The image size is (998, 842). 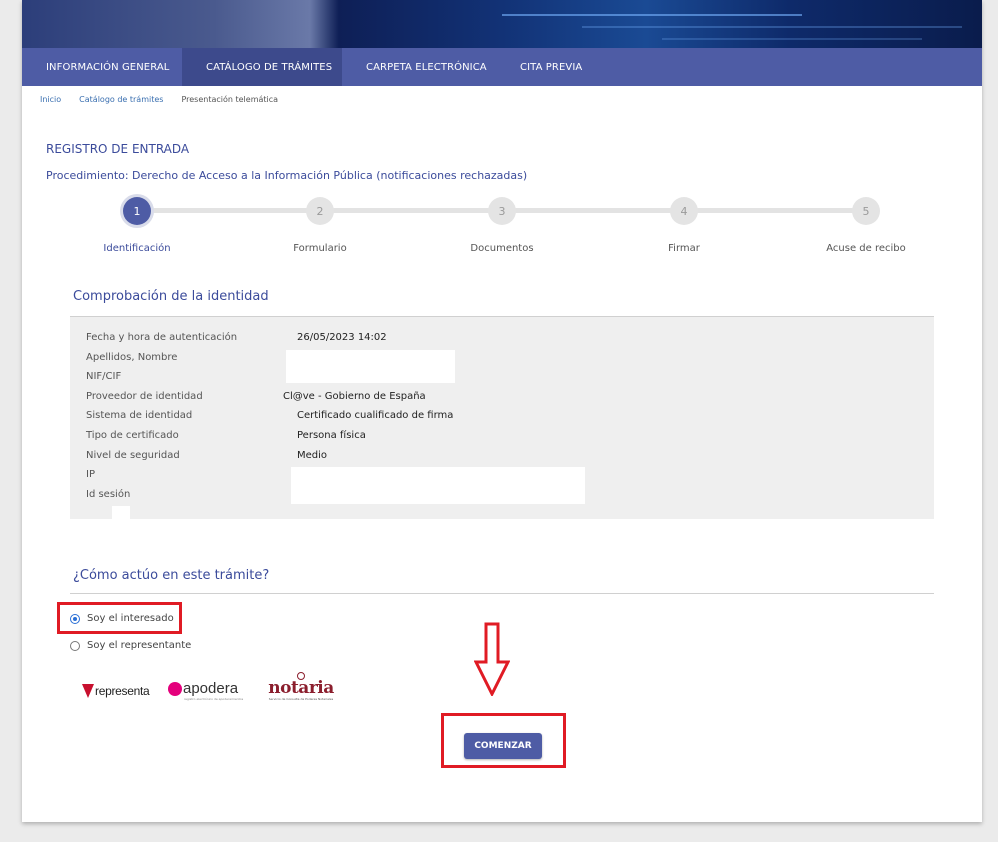 I want to click on acting-divider, so click(x=502, y=593).